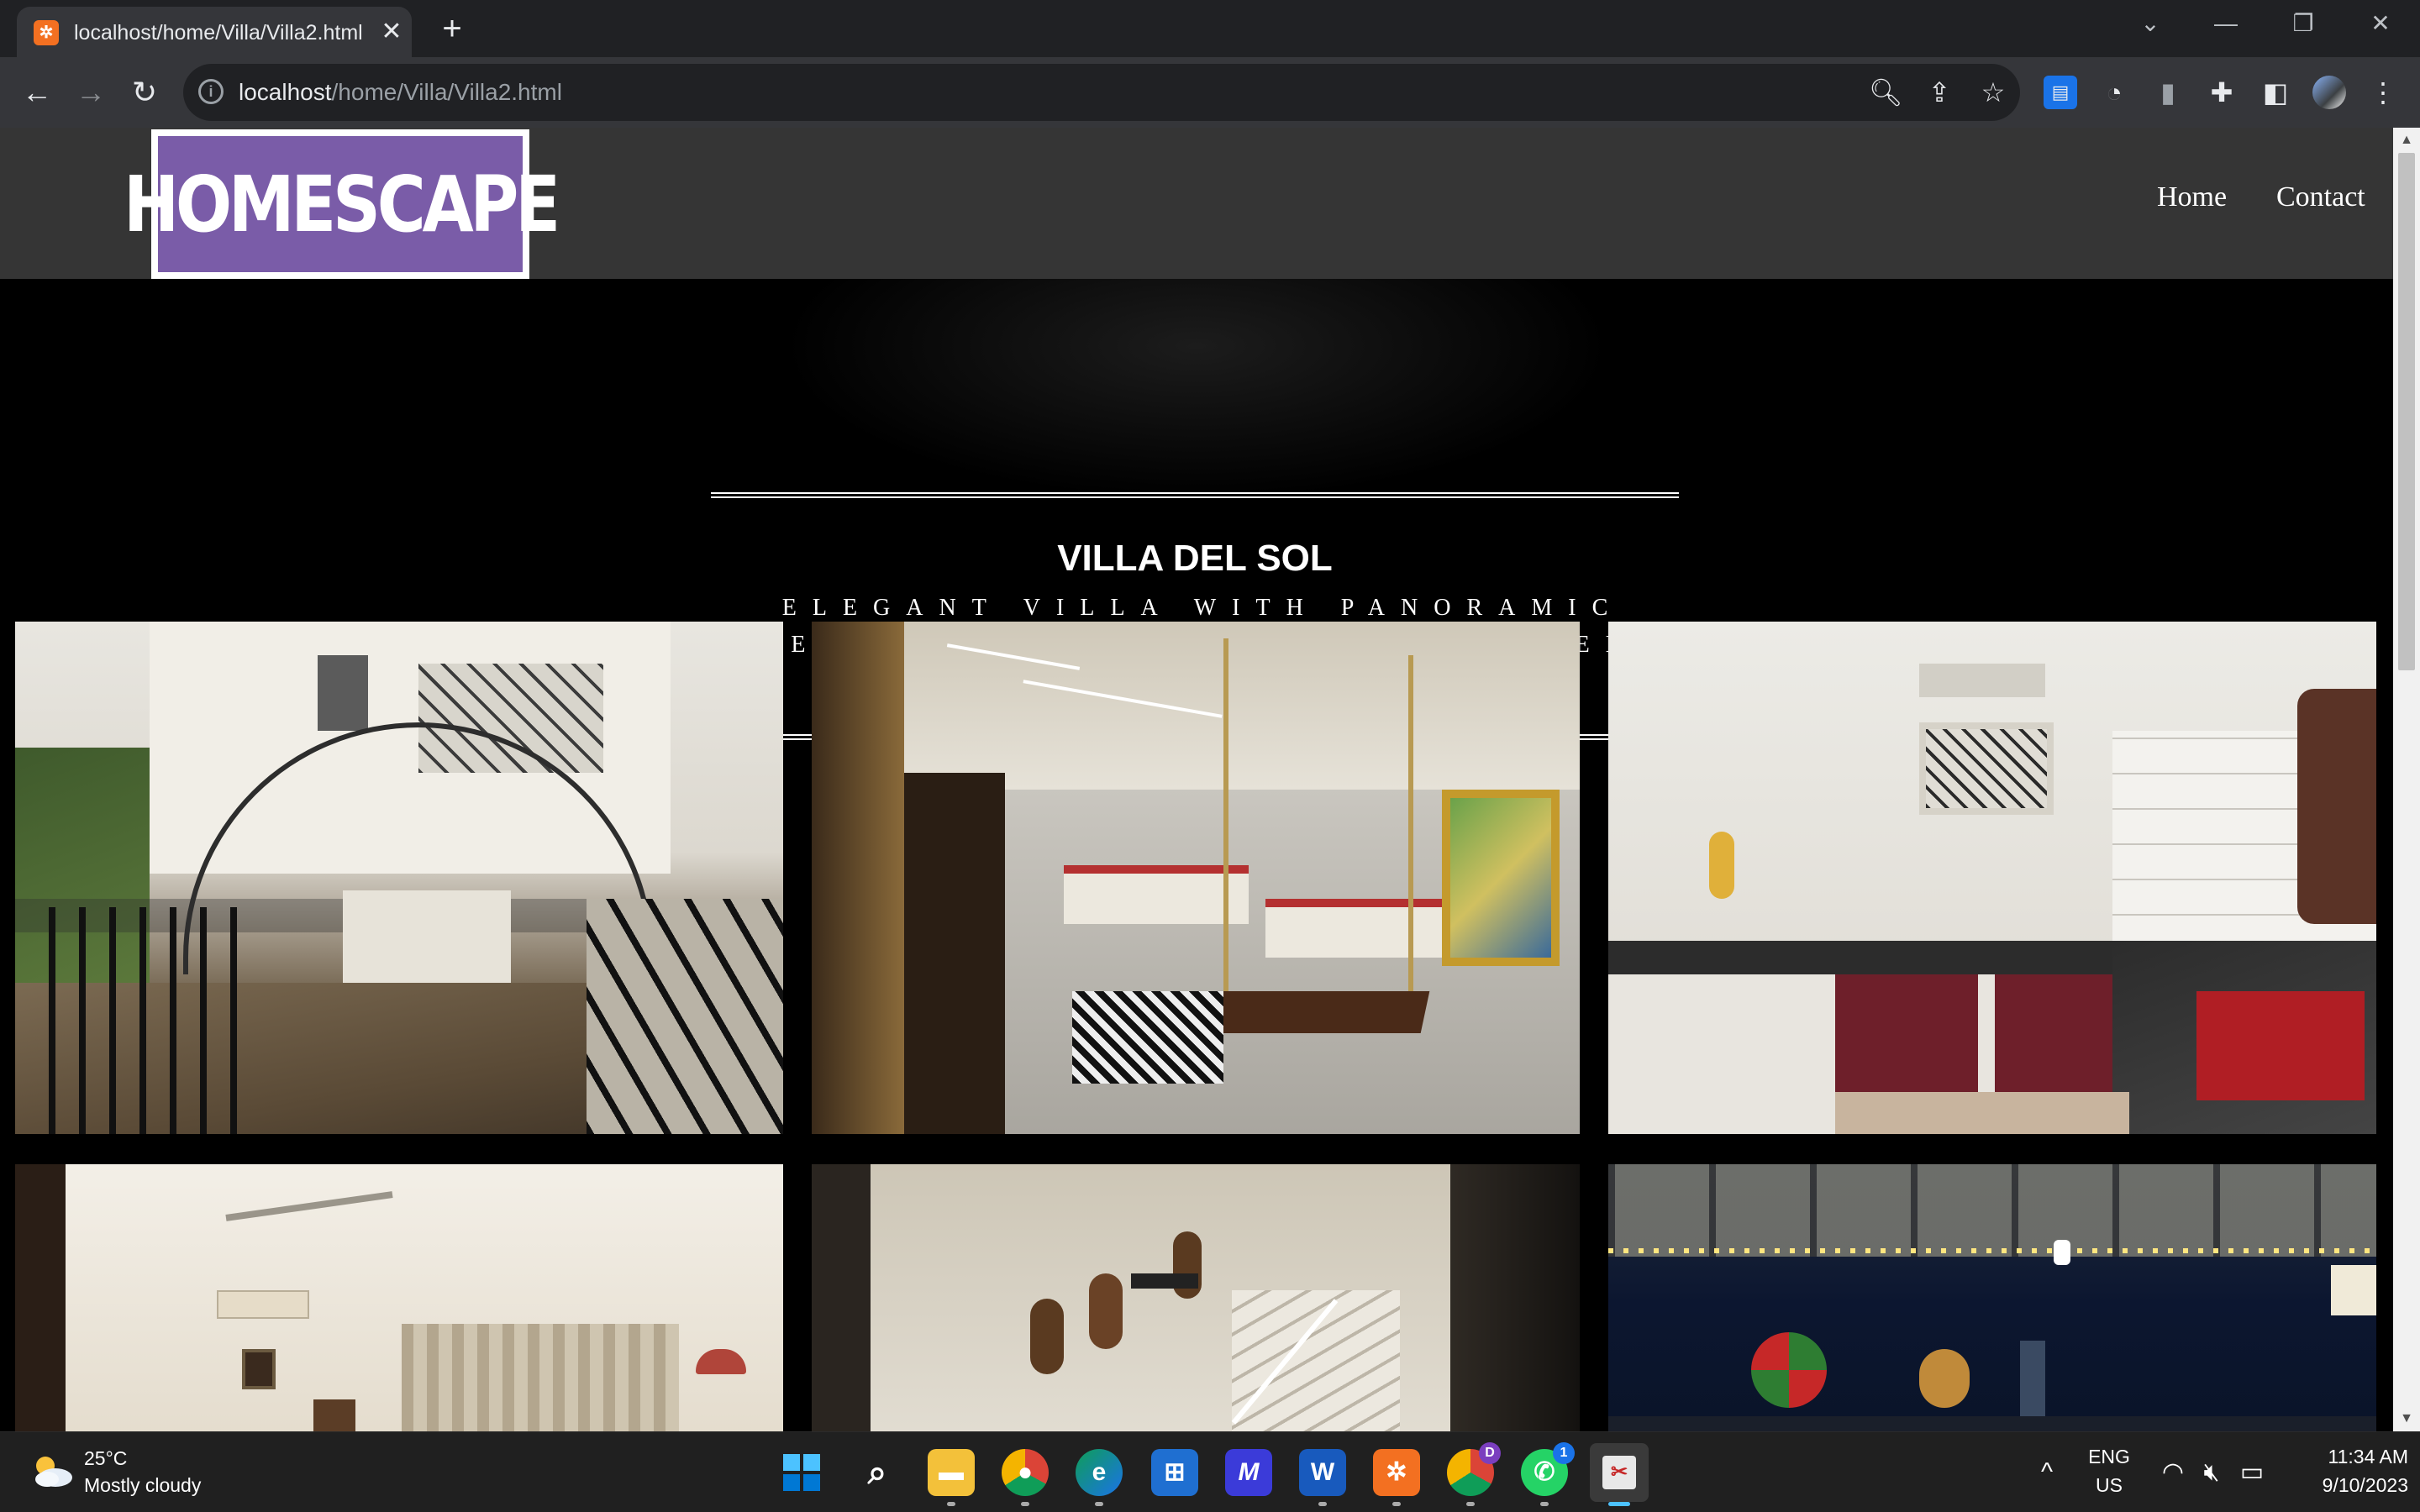 The height and width of the screenshot is (1512, 2420). What do you see at coordinates (1196, 203) in the screenshot?
I see `site-header: HOMESCAPE Home Contact` at bounding box center [1196, 203].